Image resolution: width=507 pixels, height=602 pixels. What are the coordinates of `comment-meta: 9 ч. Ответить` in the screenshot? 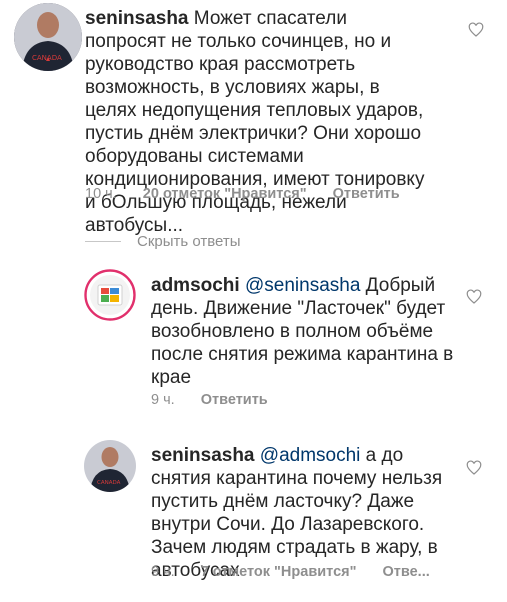 It's located at (220, 400).